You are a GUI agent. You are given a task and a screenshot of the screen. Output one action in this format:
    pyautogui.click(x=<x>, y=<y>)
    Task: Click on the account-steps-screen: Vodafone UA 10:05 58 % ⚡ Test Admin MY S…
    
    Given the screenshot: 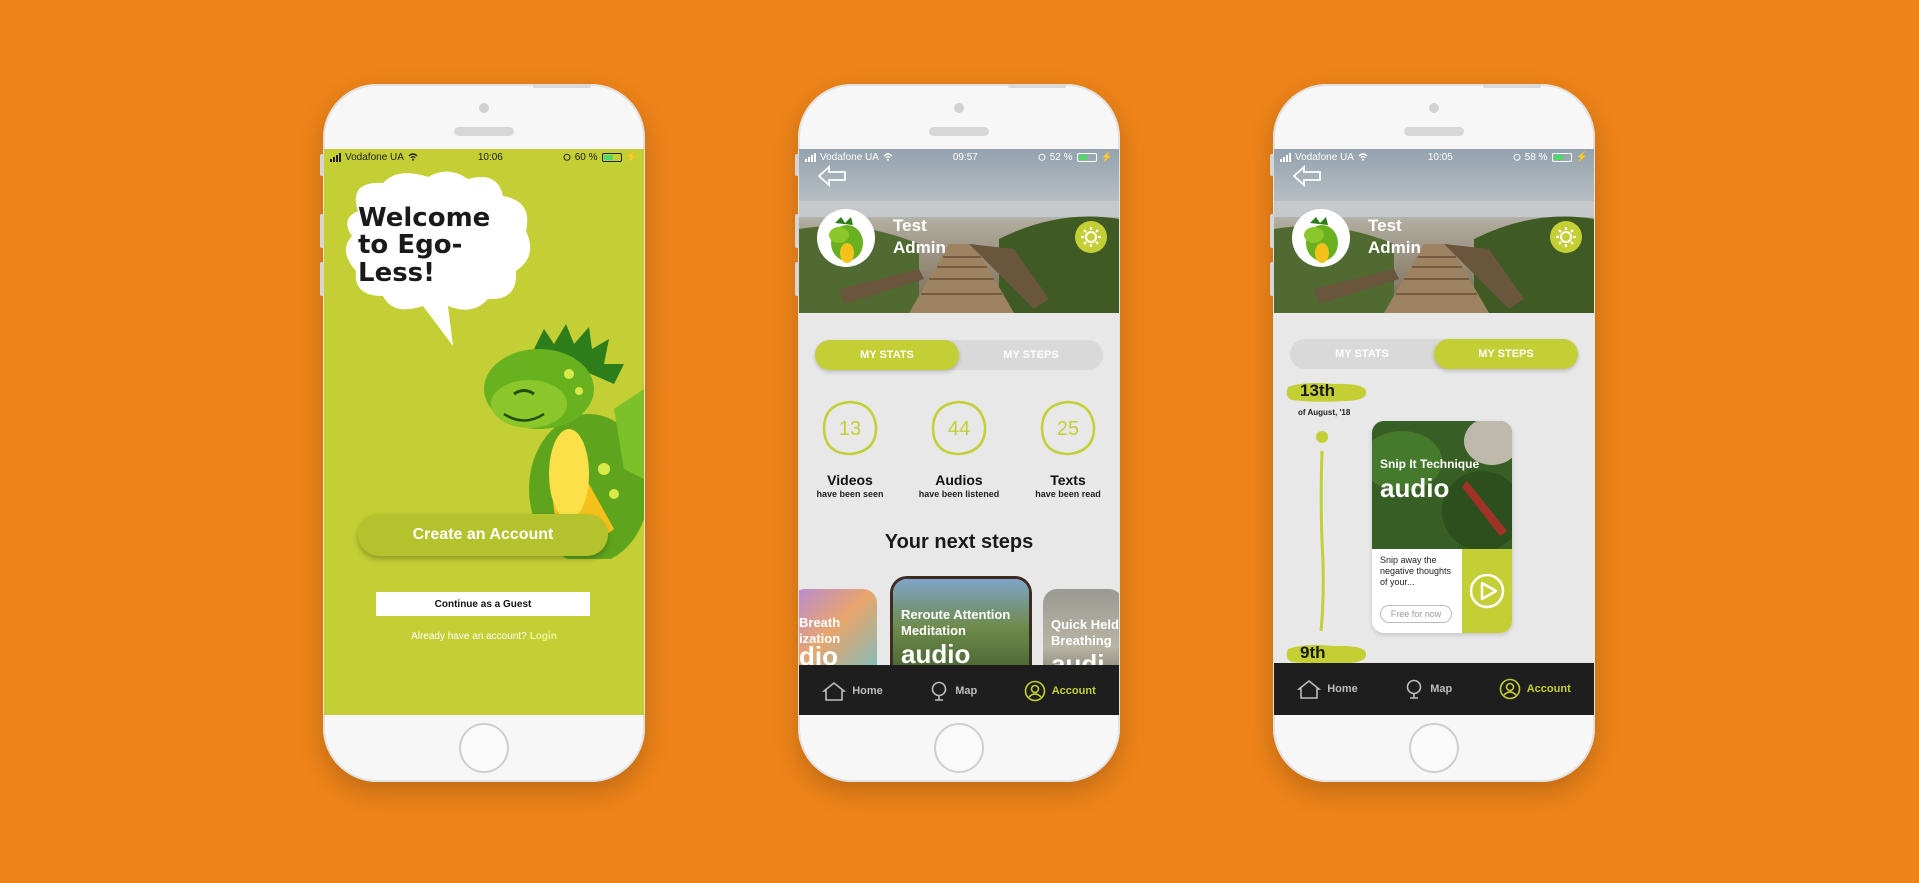 What is the action you would take?
    pyautogui.click(x=1434, y=432)
    